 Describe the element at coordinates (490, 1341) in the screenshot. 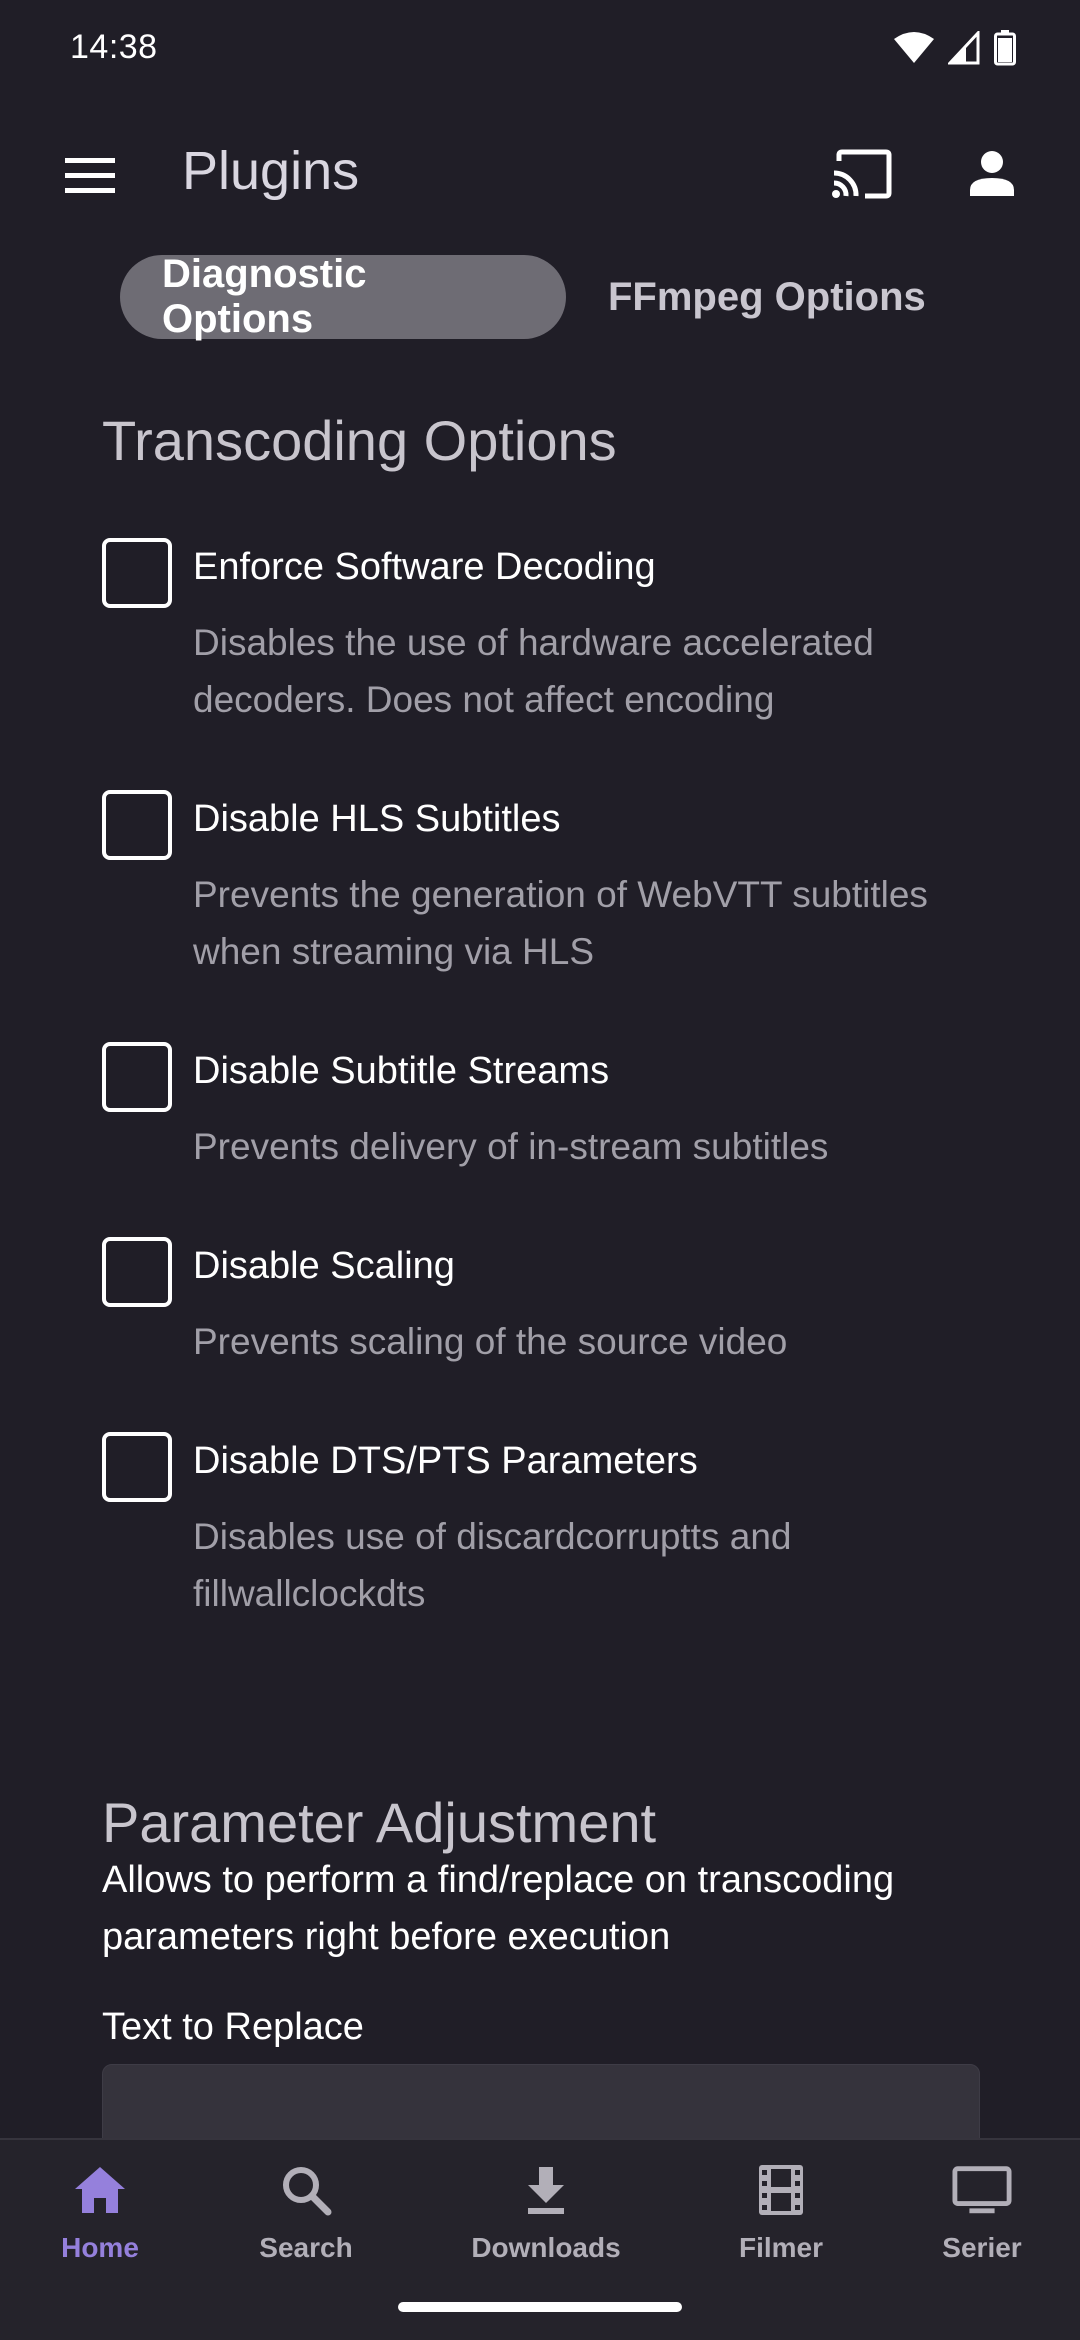

I see `option-description: Prevents scaling of the source video` at that location.